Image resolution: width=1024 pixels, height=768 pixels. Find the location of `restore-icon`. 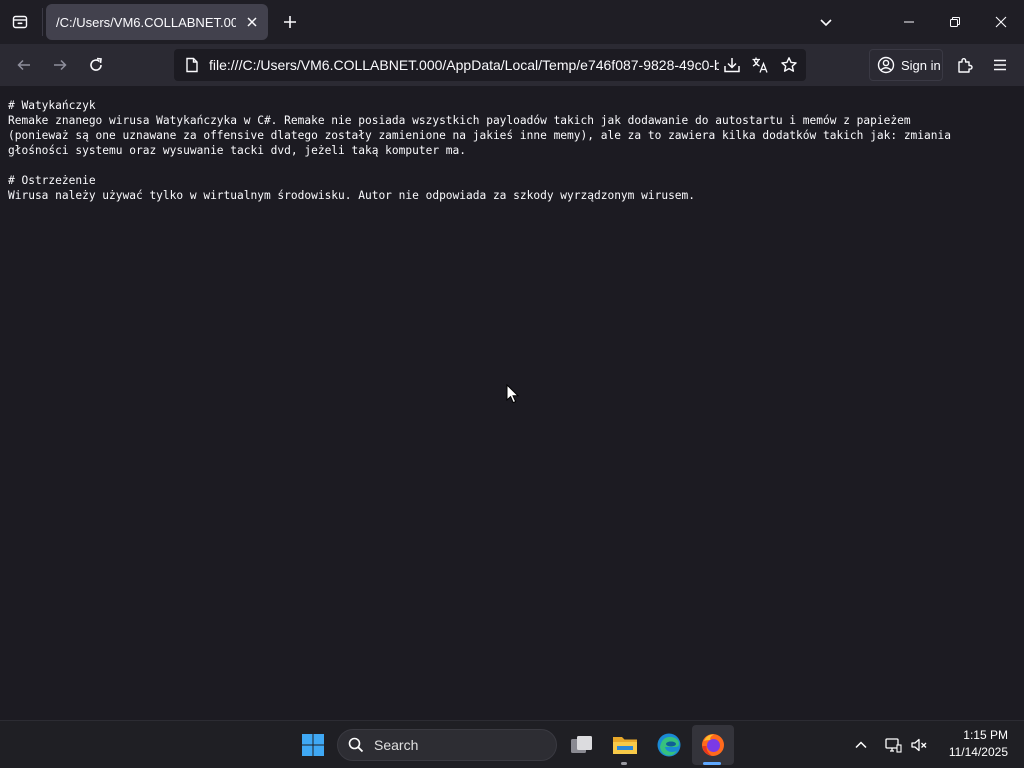

restore-icon is located at coordinates (955, 22).